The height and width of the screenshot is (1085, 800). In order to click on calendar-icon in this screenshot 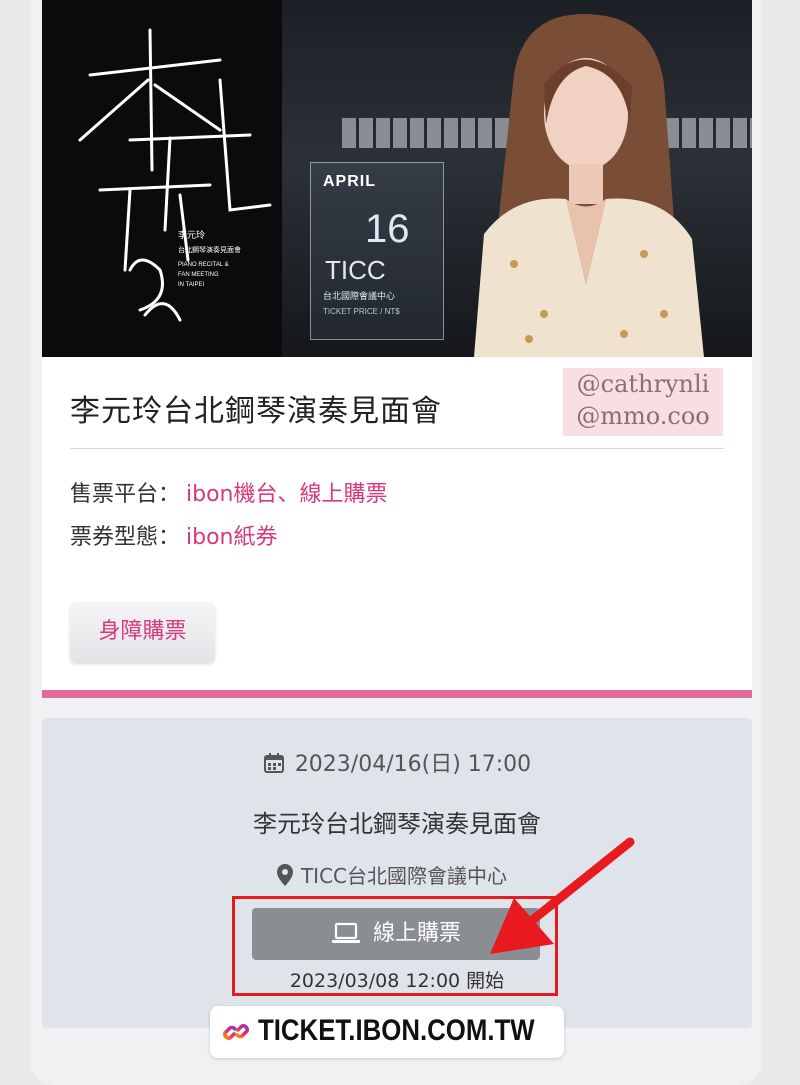, I will do `click(273, 763)`.